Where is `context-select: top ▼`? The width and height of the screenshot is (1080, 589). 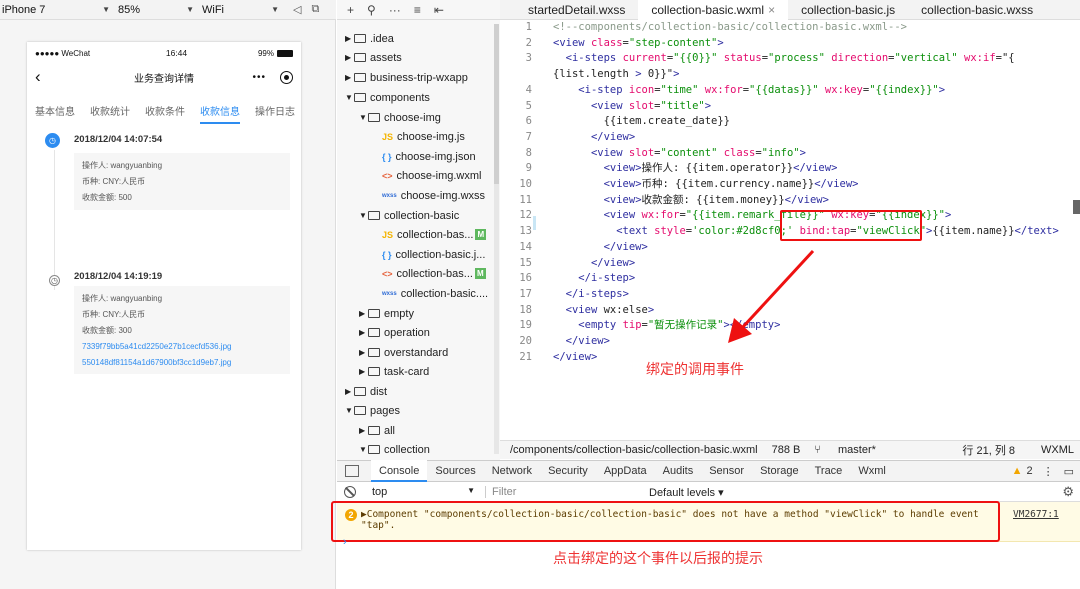
context-select: top ▼ is located at coordinates (426, 492).